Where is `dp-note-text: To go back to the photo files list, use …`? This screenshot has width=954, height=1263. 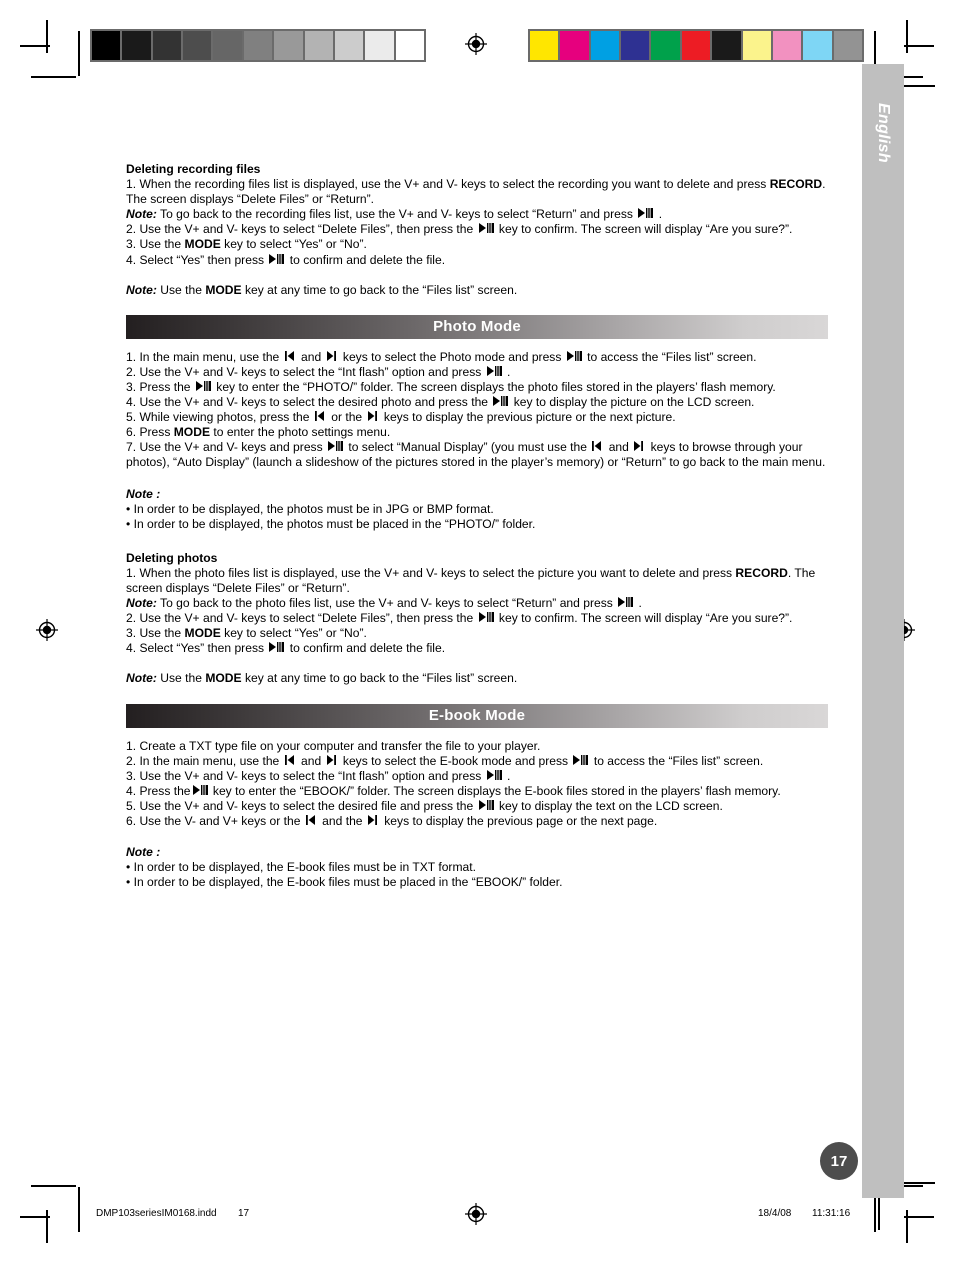
dp-note-text: To go back to the photo files list, use … is located at coordinates (386, 603).